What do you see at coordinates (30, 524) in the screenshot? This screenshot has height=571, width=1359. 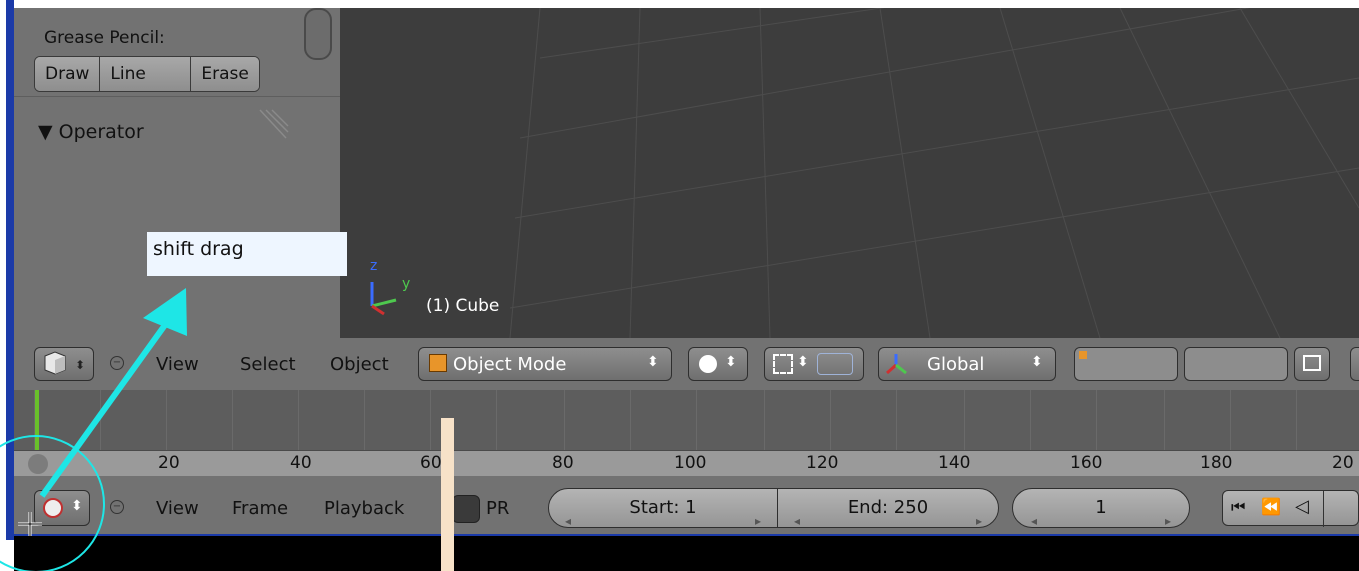 I see `mouse-cursor-icon` at bounding box center [30, 524].